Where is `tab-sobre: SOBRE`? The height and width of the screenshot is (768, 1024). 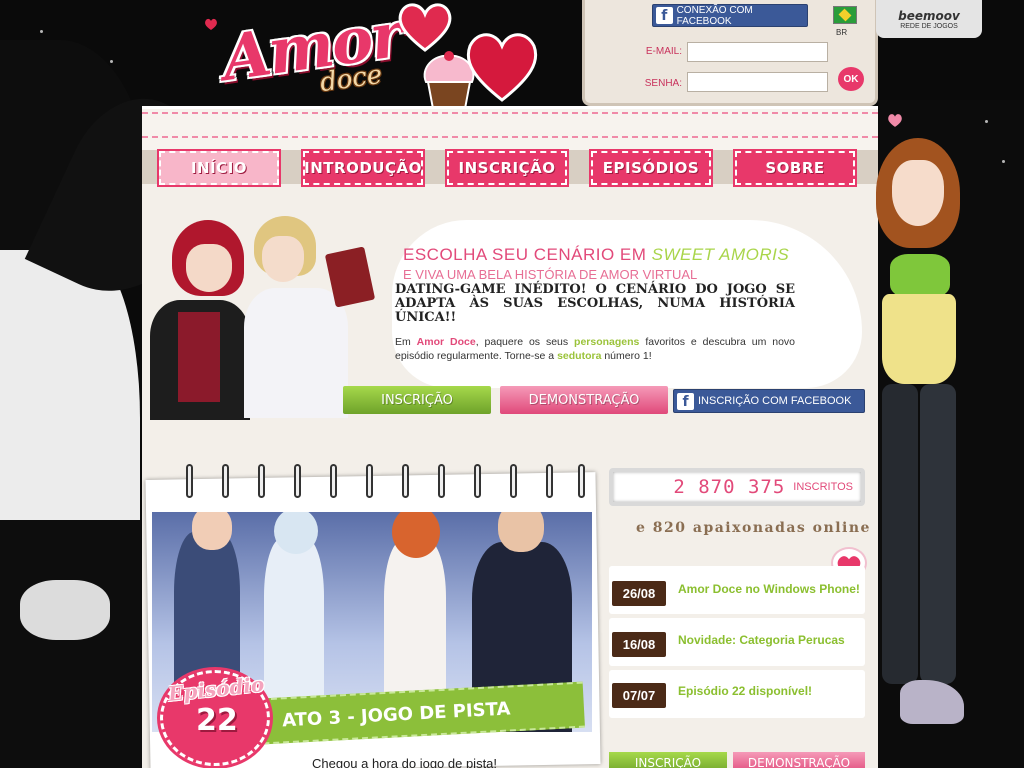
tab-sobre: SOBRE is located at coordinates (795, 168).